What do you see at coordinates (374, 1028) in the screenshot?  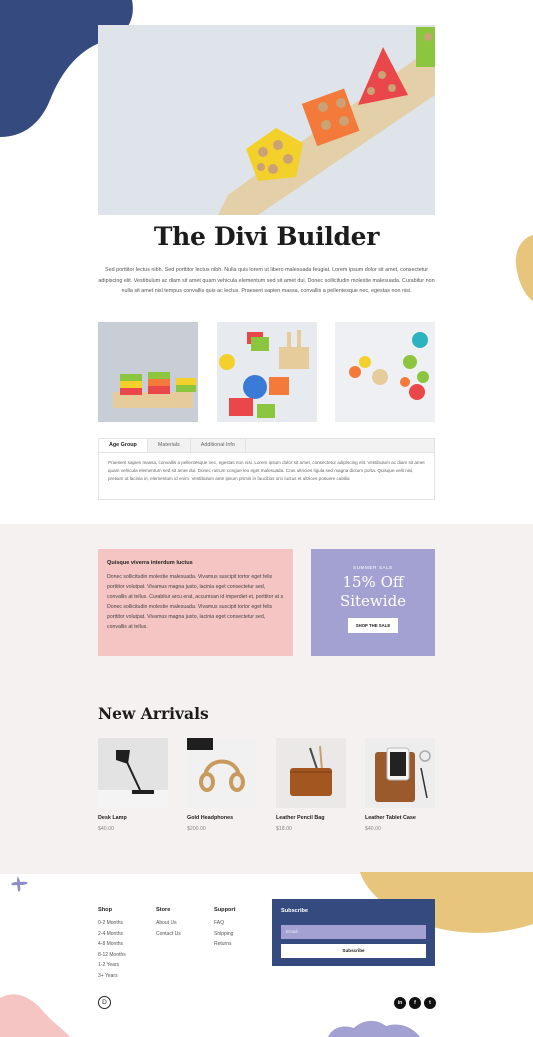 I see `lavender-blob-decoration` at bounding box center [374, 1028].